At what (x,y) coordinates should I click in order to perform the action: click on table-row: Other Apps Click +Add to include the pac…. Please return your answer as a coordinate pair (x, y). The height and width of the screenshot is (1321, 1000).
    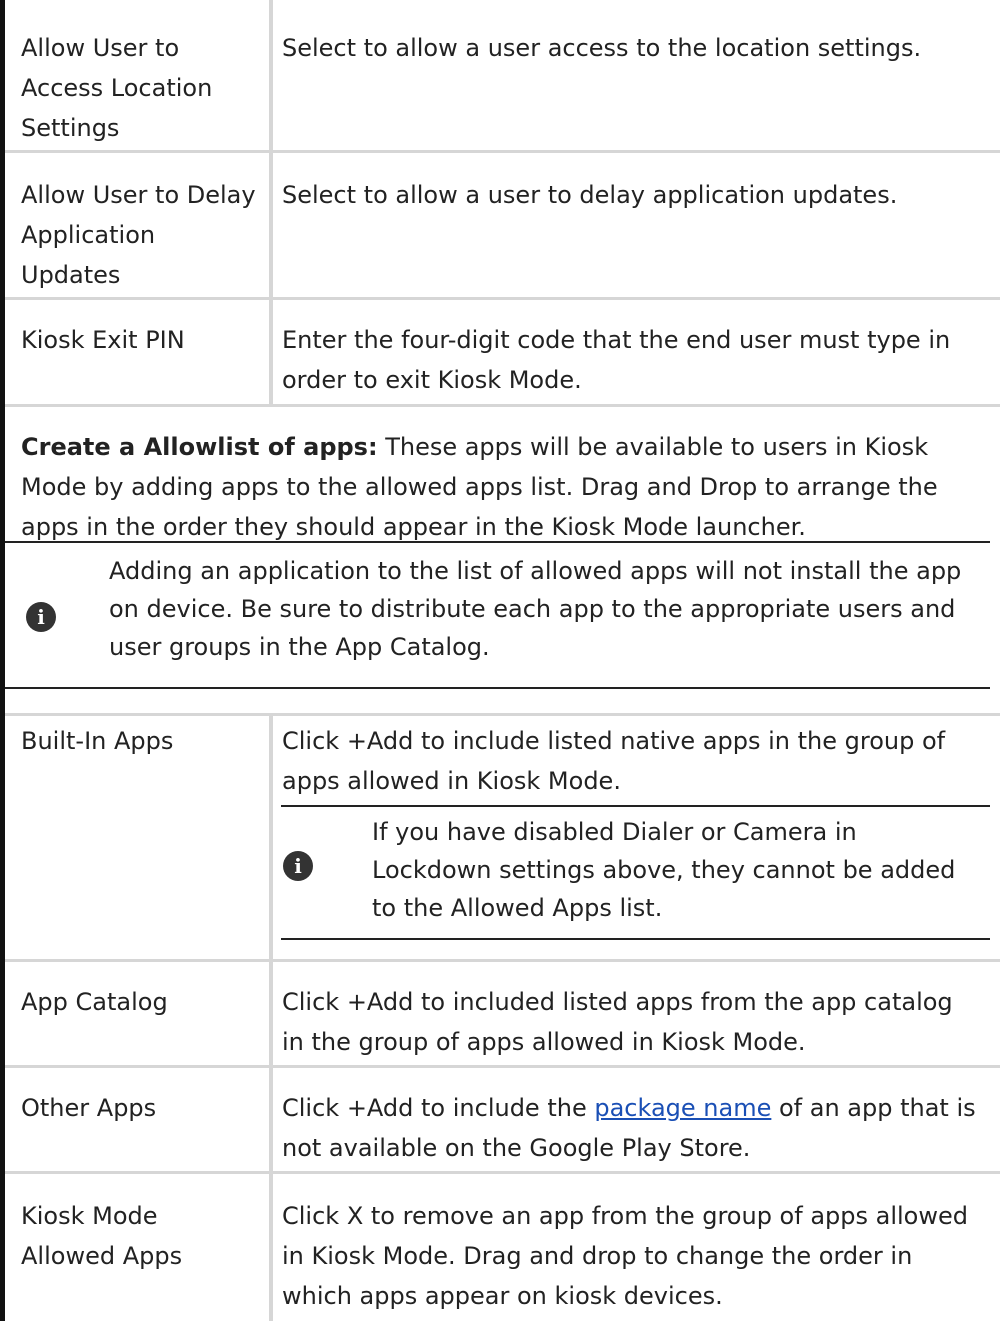
    Looking at the image, I should click on (502, 1121).